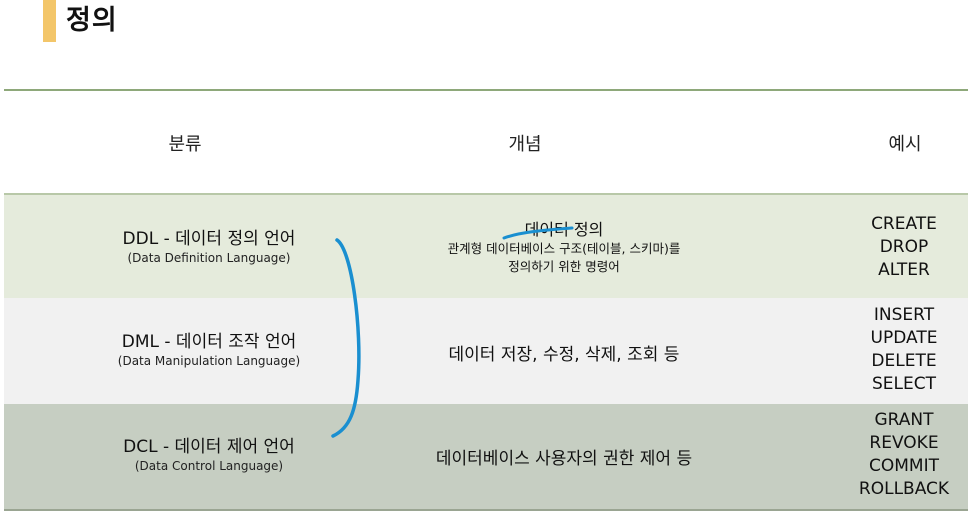 The height and width of the screenshot is (511, 968). What do you see at coordinates (209, 342) in the screenshot?
I see `row-name: DML - 데이터 조작 언어` at bounding box center [209, 342].